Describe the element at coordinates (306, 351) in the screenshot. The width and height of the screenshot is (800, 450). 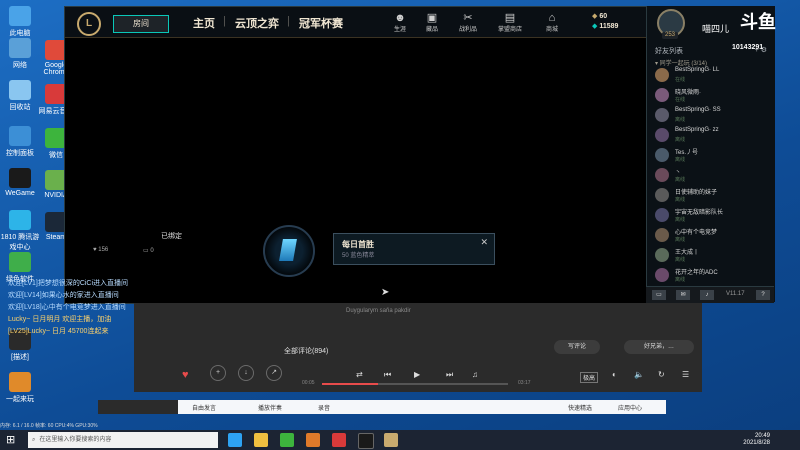
I see `comment-count: 全部评论(894)` at that location.